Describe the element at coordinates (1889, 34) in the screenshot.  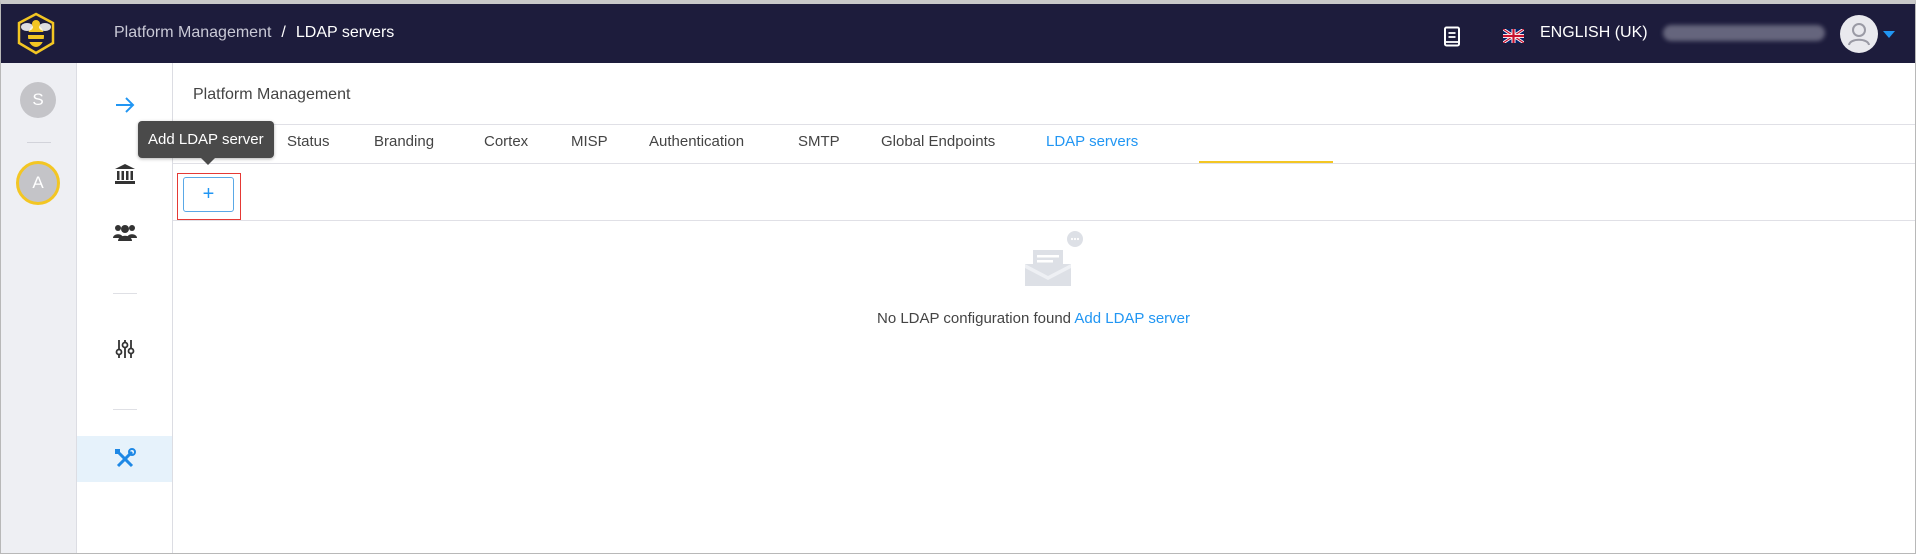
I see `chevron-down-icon` at that location.